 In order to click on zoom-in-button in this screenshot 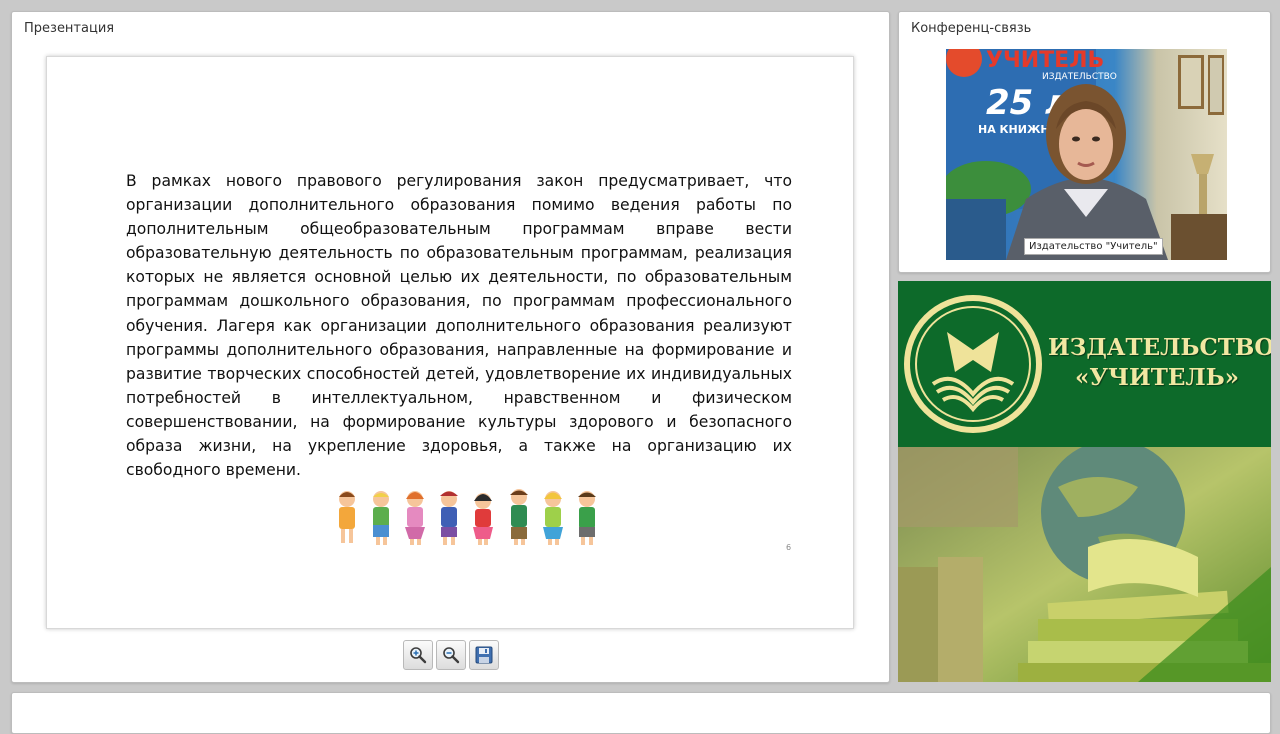, I will do `click(418, 655)`.